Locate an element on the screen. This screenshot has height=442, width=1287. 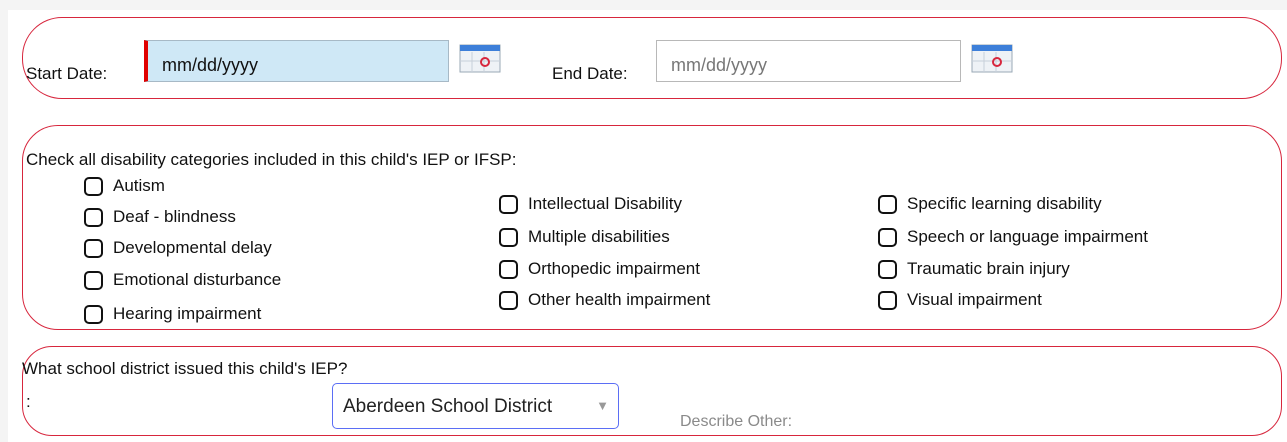
checkbox-emotional-disturbance: Emotional disturbance is located at coordinates (182, 280).